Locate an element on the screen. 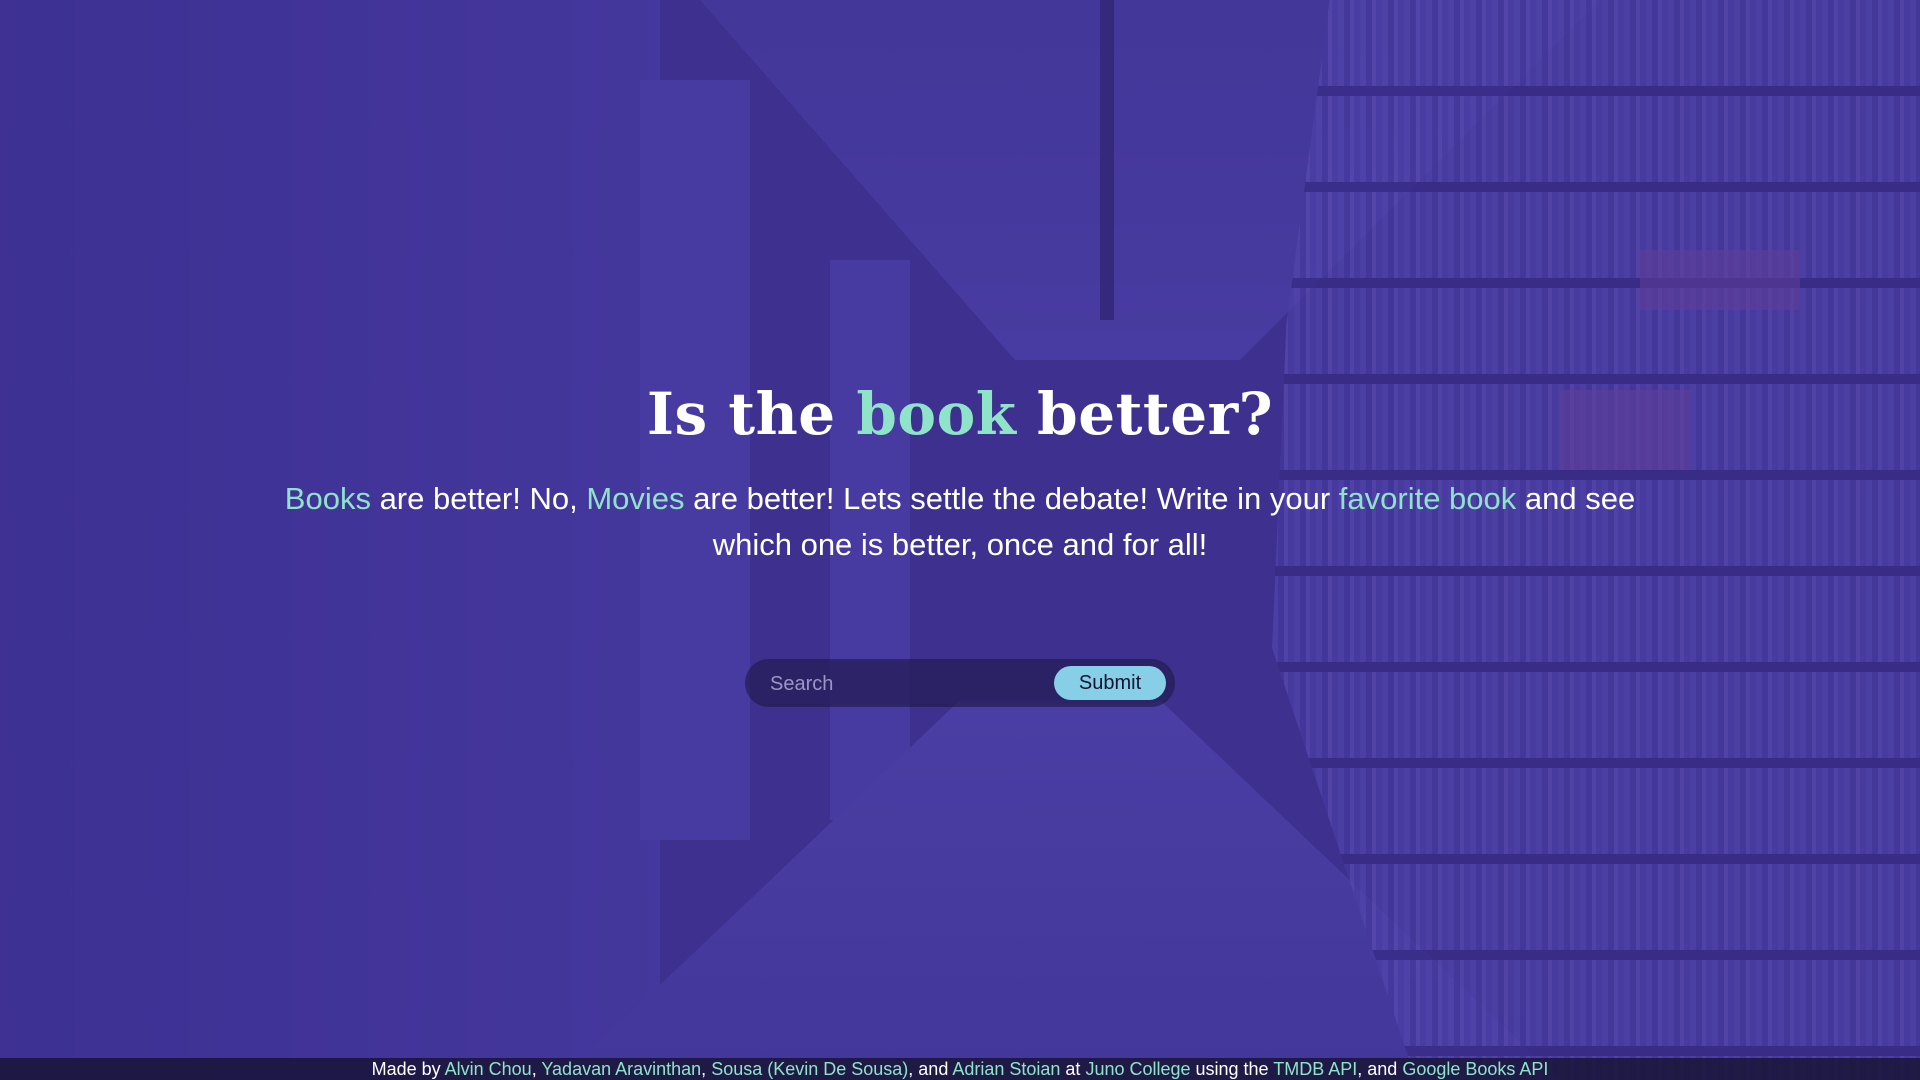  title-end: better? is located at coordinates (1145, 414).